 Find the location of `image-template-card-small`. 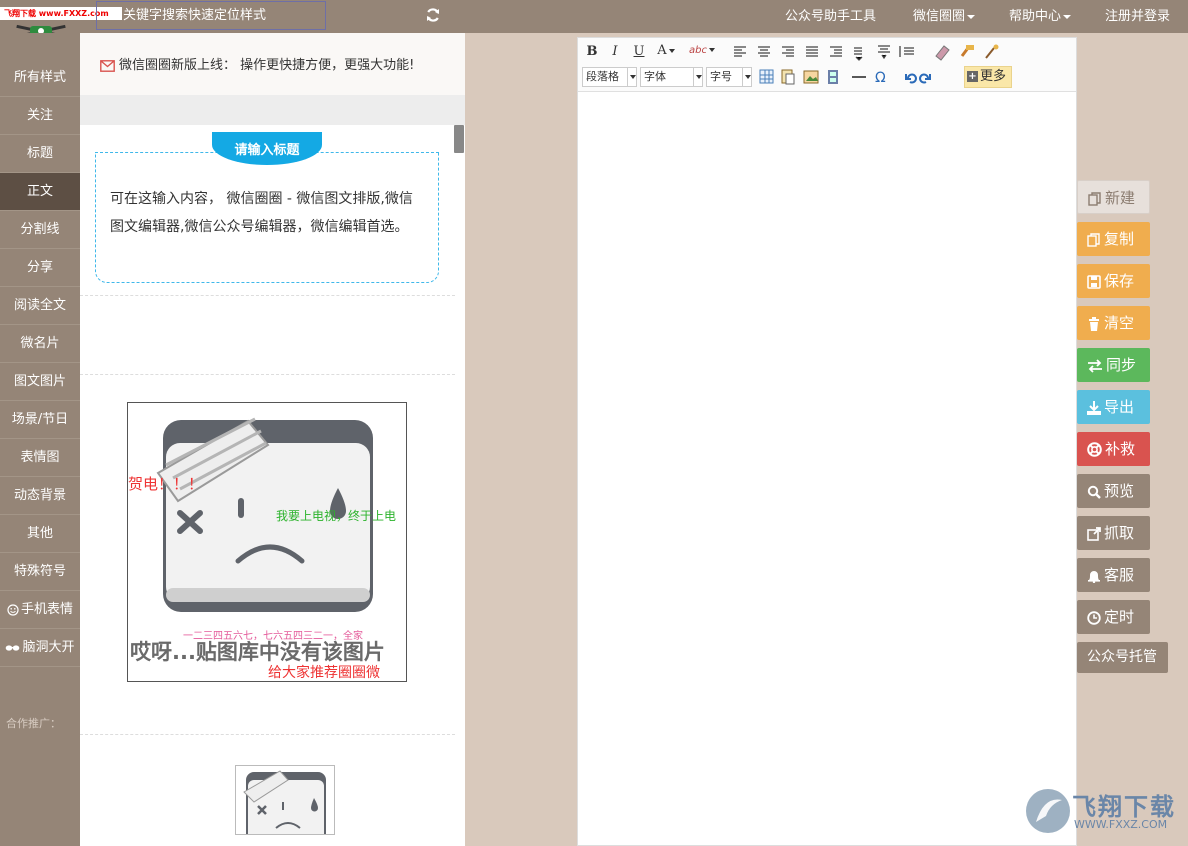

image-template-card-small is located at coordinates (285, 800).